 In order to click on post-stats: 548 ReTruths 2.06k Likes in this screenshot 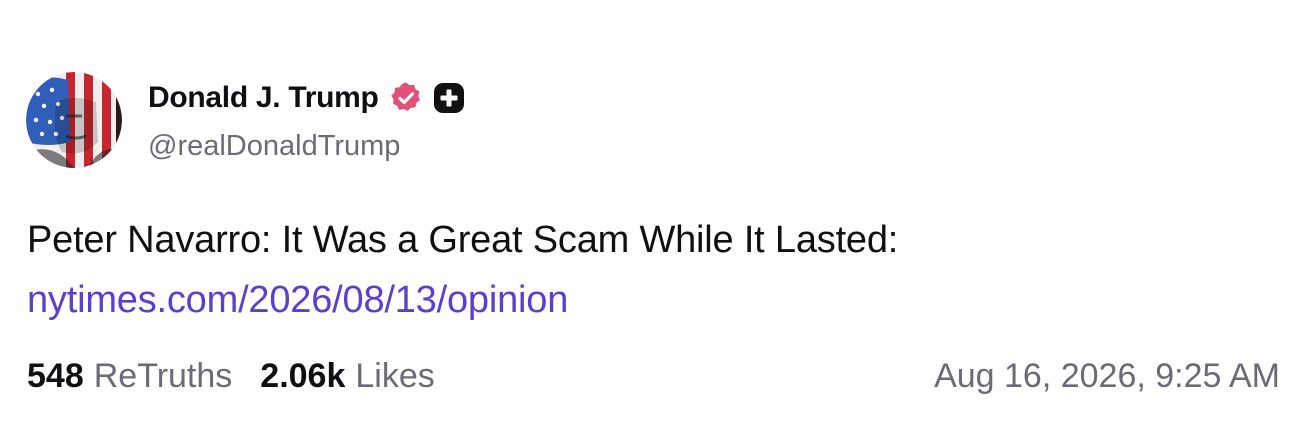, I will do `click(231, 376)`.